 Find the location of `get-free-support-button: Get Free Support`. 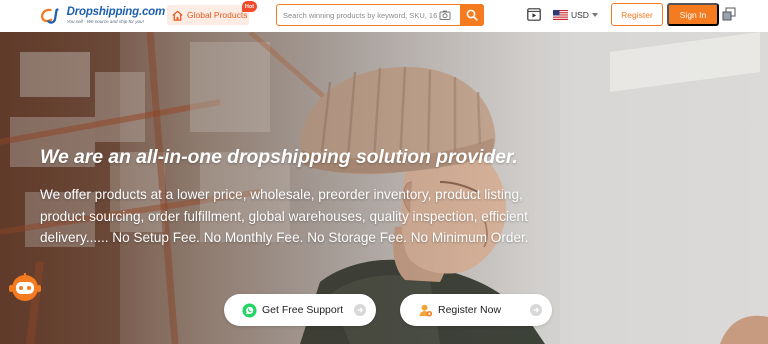

get-free-support-button: Get Free Support is located at coordinates (300, 310).